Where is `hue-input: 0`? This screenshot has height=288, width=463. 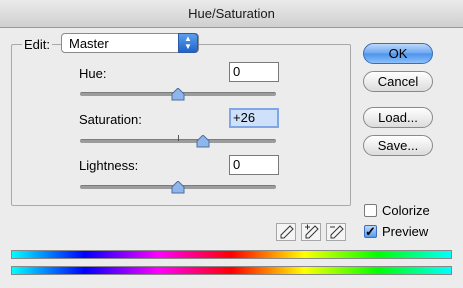 hue-input: 0 is located at coordinates (254, 72).